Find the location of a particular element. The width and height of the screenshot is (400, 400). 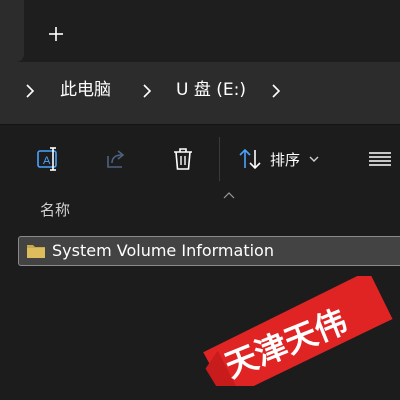

watermark-stamp: 天津天伟 is located at coordinates (298, 331).